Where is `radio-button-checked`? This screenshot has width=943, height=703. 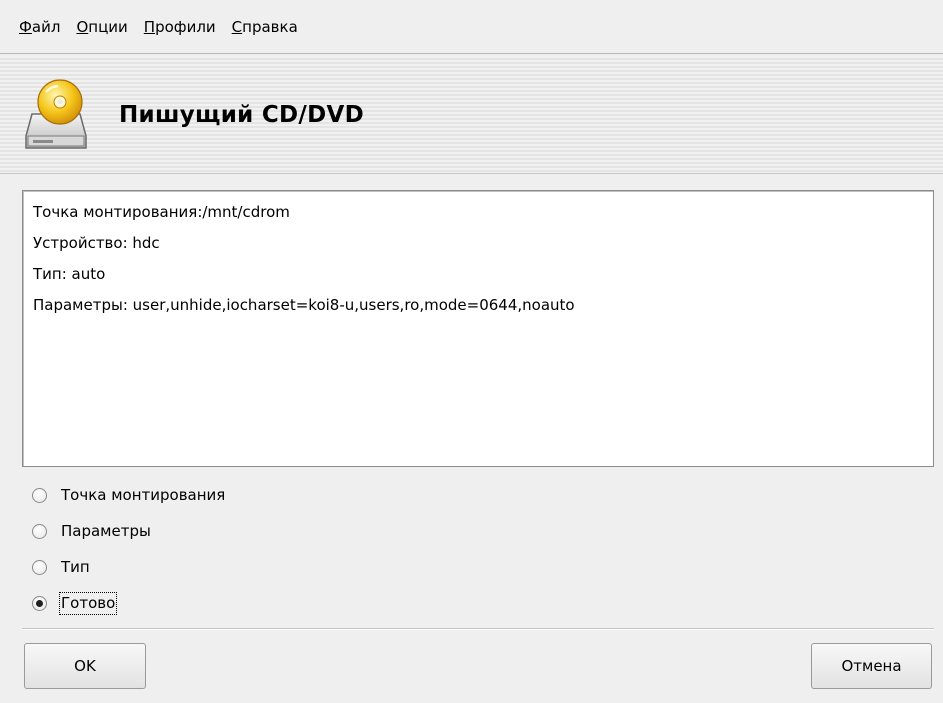
radio-button-checked is located at coordinates (39, 603).